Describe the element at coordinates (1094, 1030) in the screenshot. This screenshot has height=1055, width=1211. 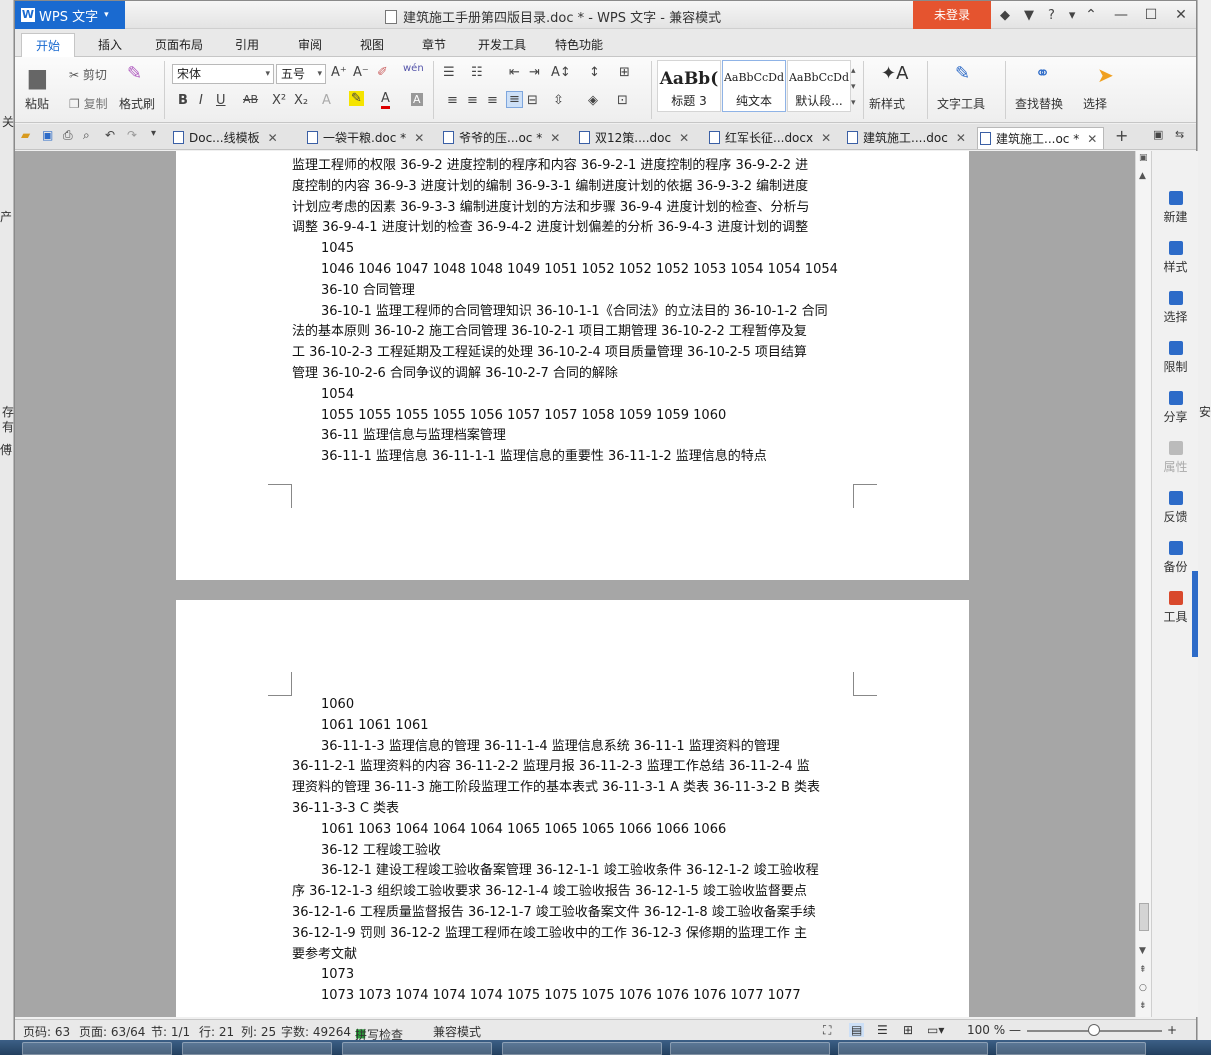
I see `zoom-slider-knob` at that location.